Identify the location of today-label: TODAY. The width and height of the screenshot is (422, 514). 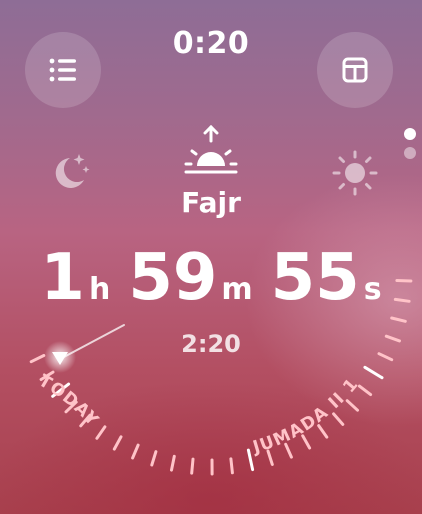
(69, 401).